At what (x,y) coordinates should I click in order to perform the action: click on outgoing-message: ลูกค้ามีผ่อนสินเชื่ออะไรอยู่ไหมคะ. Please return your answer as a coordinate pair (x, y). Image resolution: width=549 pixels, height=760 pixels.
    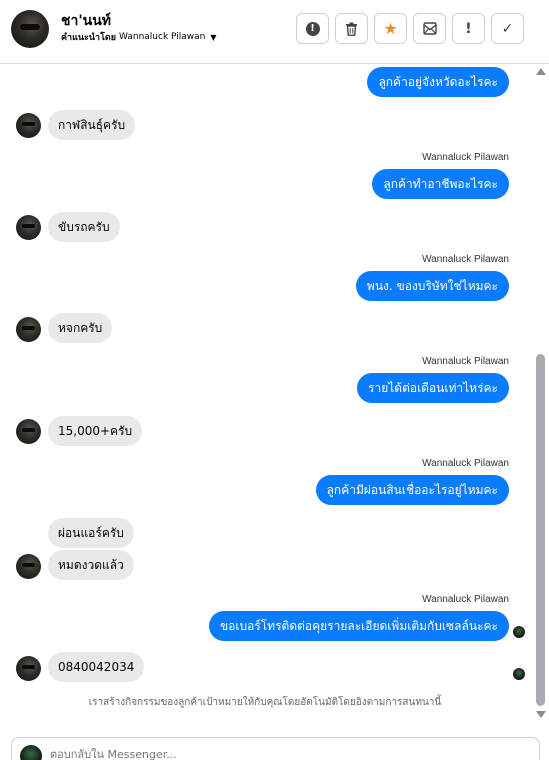
    Looking at the image, I should click on (412, 490).